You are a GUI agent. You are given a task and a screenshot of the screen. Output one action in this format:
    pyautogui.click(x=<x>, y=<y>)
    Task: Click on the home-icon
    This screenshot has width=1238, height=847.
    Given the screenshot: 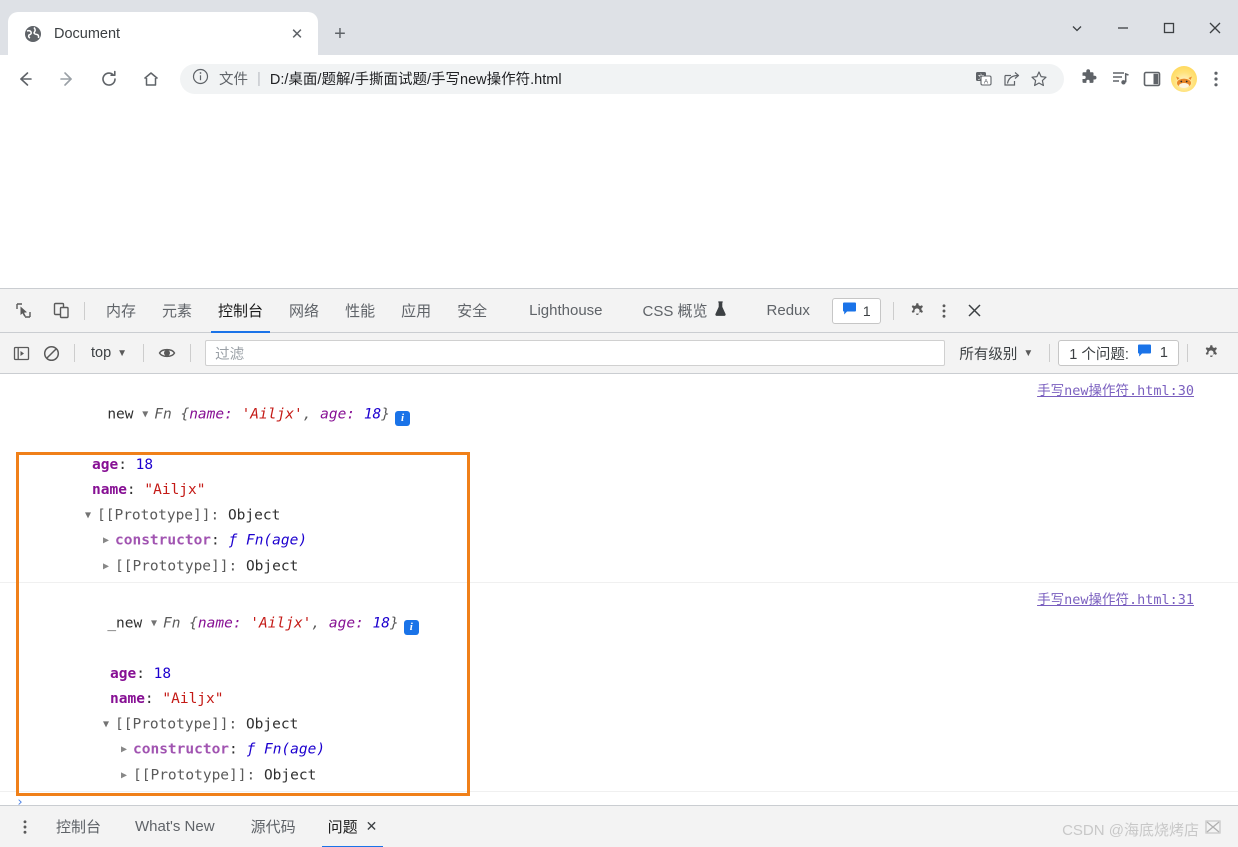 What is the action you would take?
    pyautogui.click(x=151, y=79)
    